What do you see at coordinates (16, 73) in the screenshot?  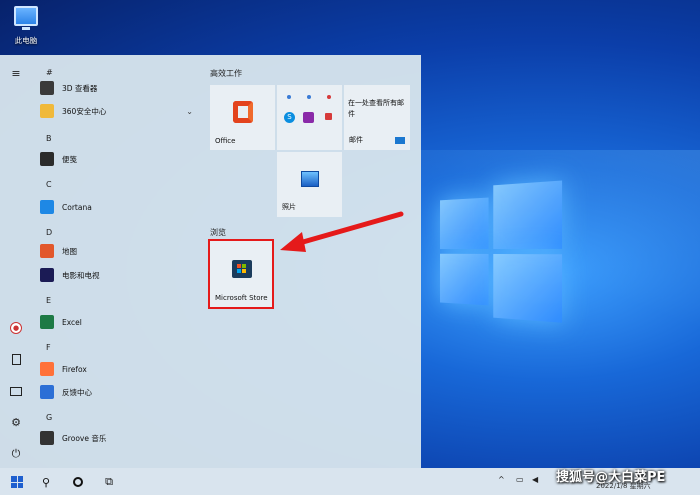 I see `hamburger-icon: ≡` at bounding box center [16, 73].